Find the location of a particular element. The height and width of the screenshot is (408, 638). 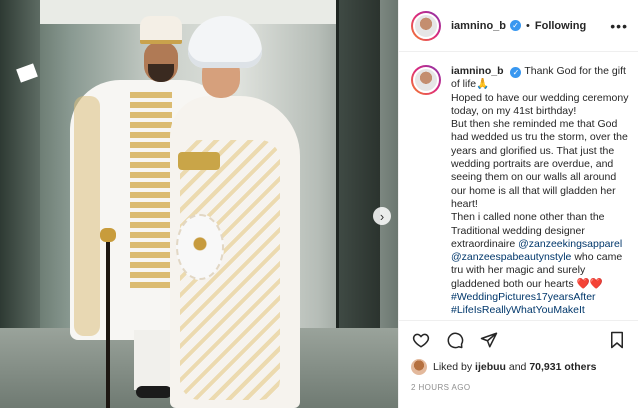

action-icons is located at coordinates (519, 340).